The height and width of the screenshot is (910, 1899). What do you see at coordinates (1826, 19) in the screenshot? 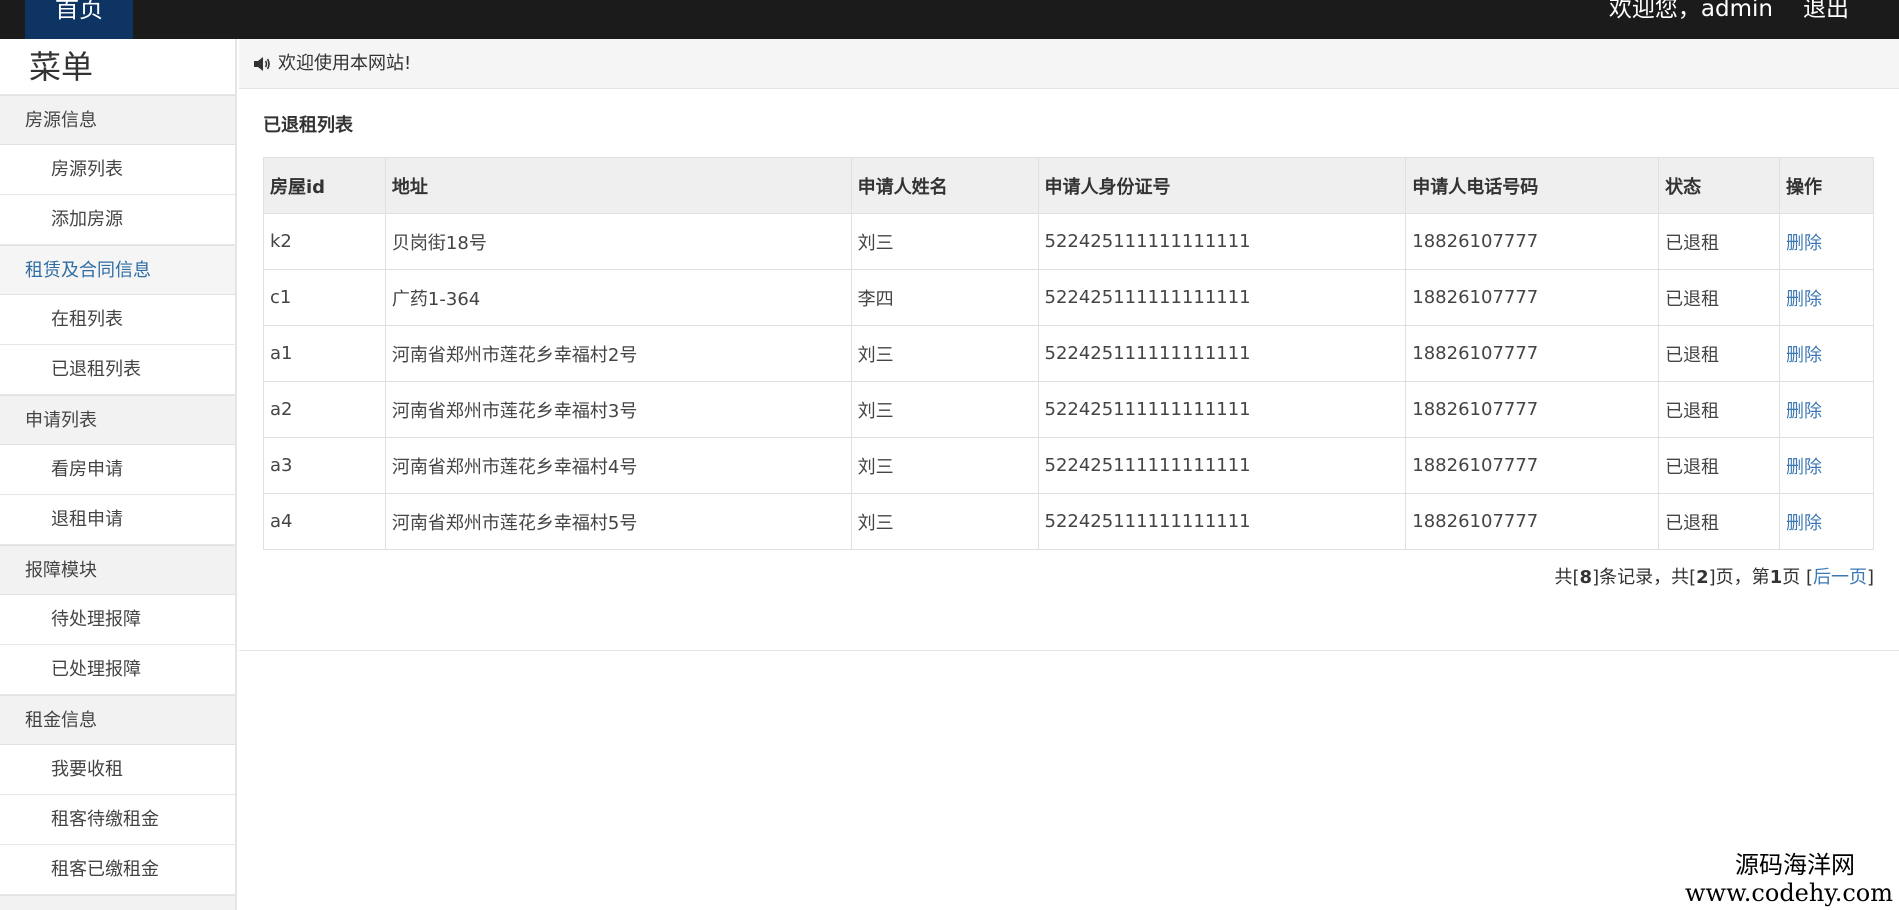
I see `logout-link: 退出` at bounding box center [1826, 19].